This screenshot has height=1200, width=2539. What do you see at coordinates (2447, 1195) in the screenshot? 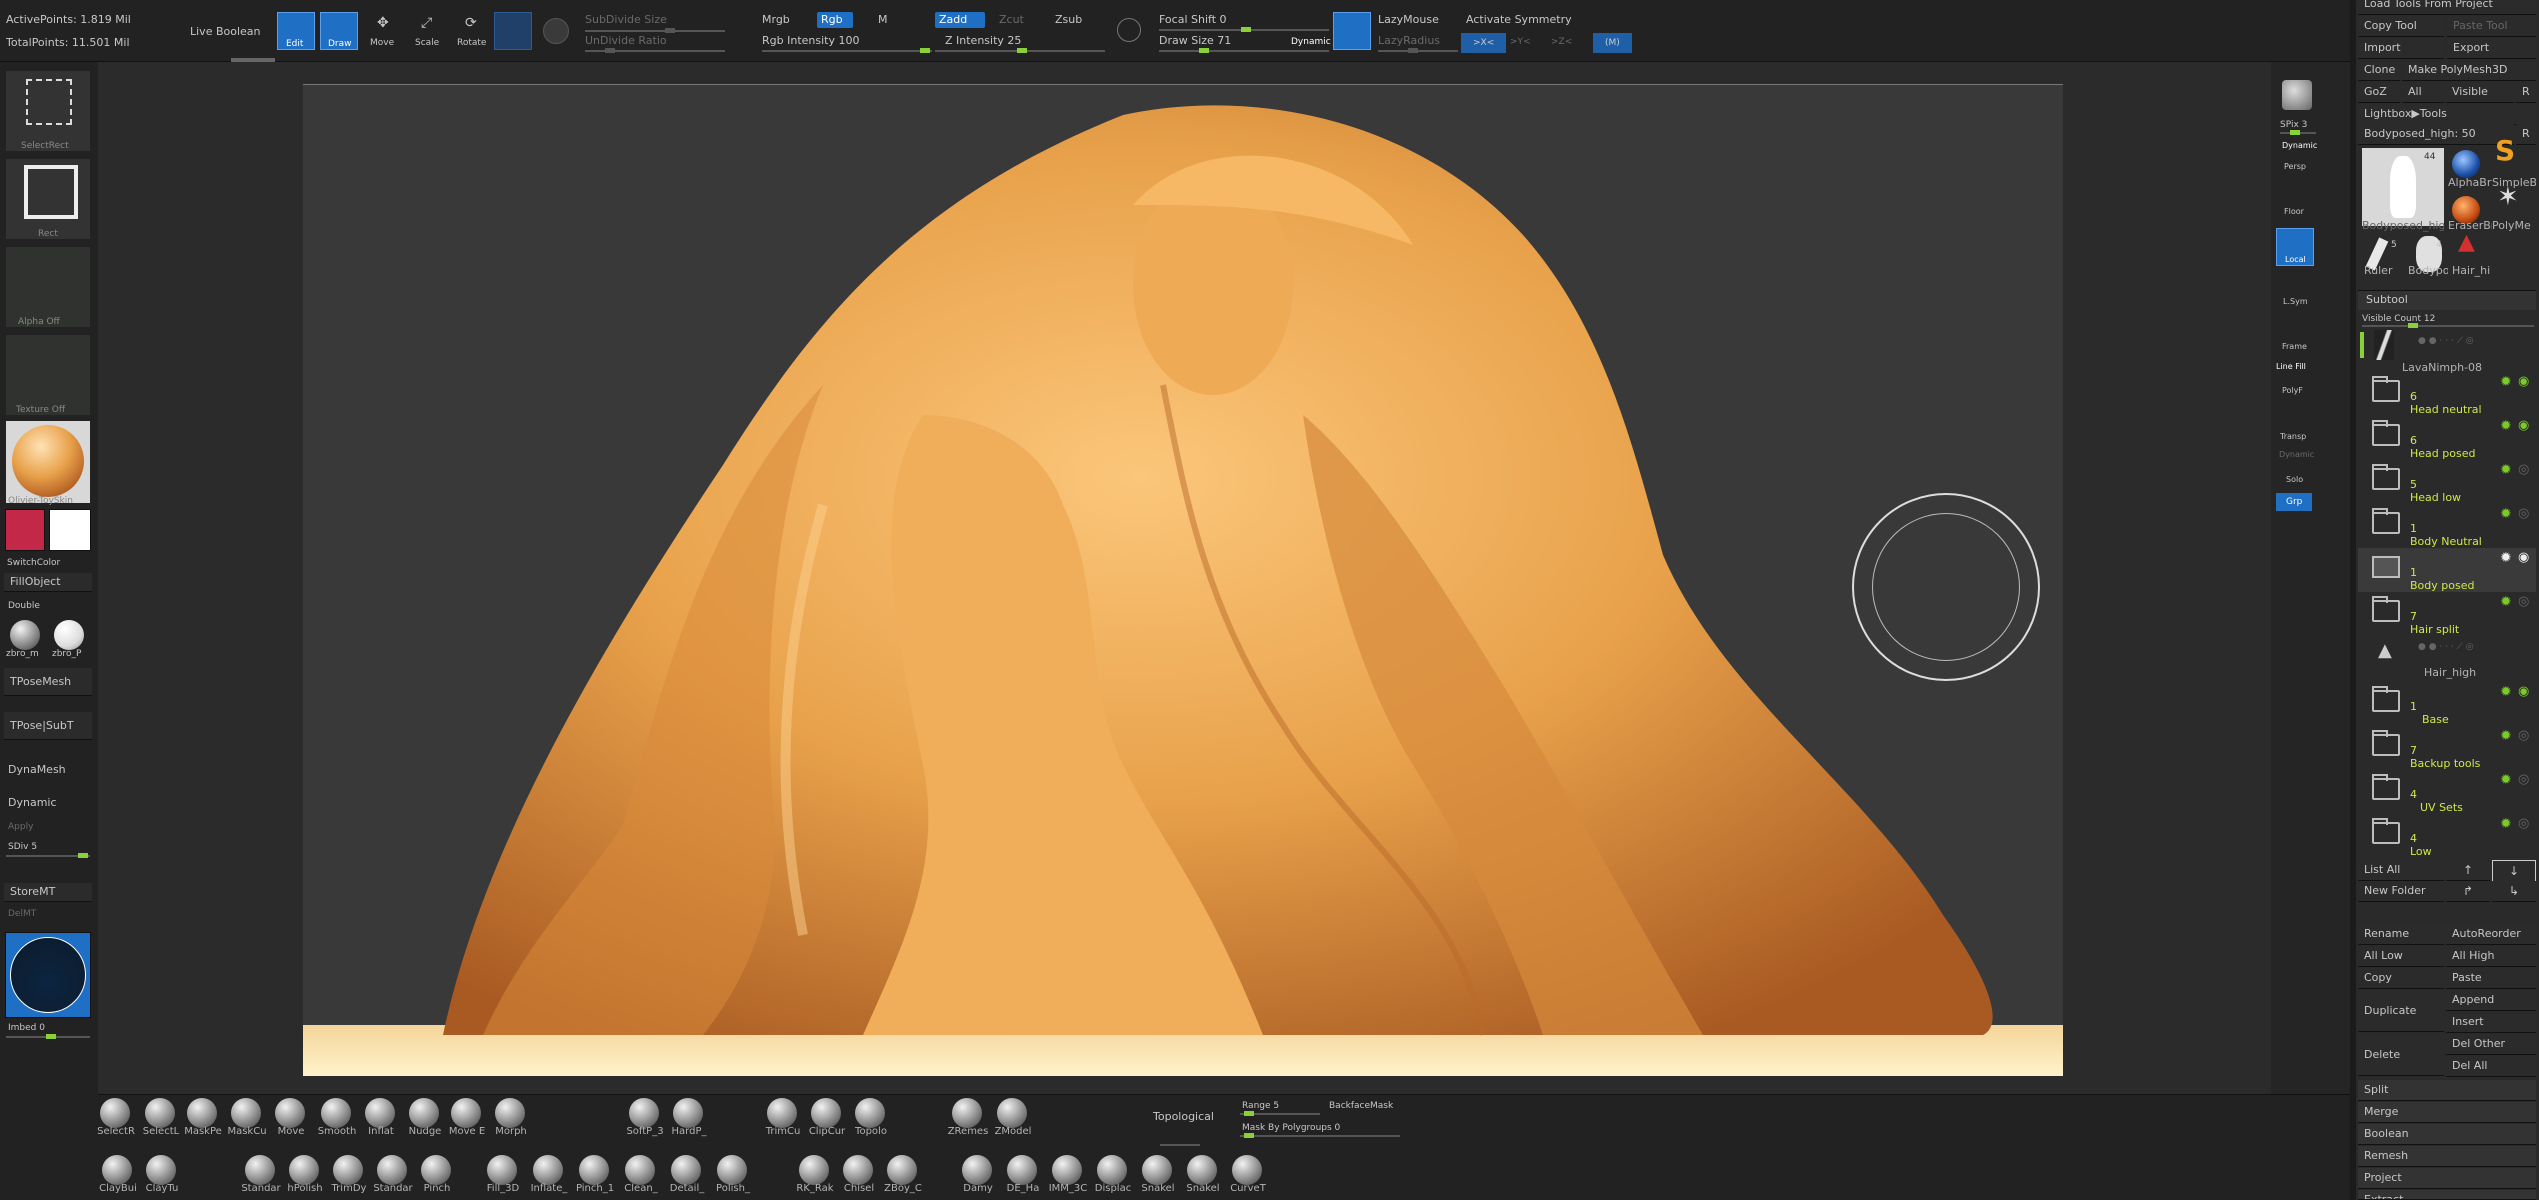
I see `extract-section: Extract` at bounding box center [2447, 1195].